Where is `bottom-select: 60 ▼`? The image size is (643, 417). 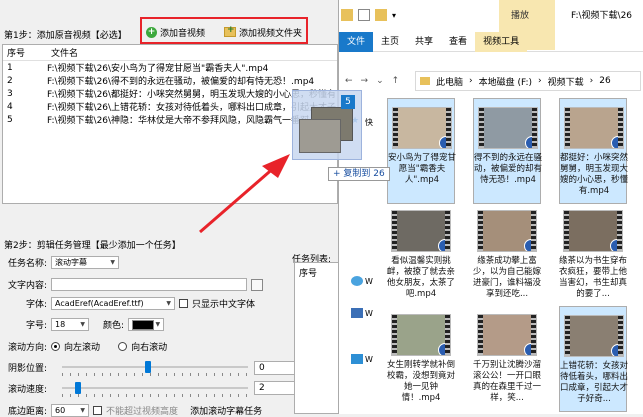 bottom-select: 60 ▼ is located at coordinates (70, 410).